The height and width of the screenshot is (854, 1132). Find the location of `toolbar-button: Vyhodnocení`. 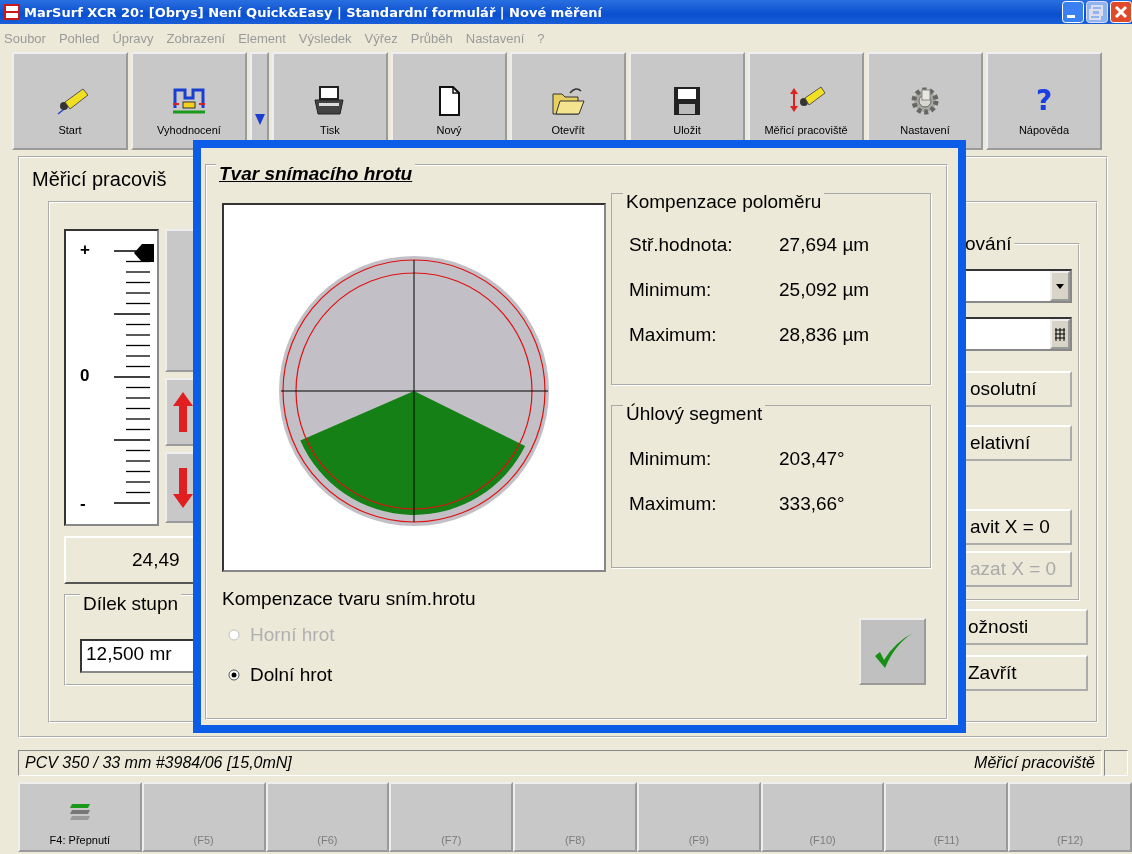

toolbar-button: Vyhodnocení is located at coordinates (189, 101).